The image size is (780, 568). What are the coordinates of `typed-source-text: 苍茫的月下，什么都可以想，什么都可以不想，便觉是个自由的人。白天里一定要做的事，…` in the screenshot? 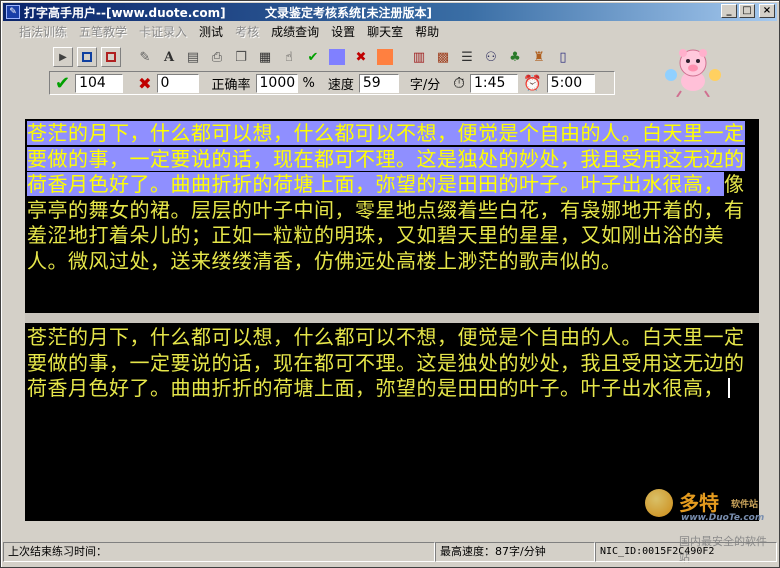 It's located at (386, 158).